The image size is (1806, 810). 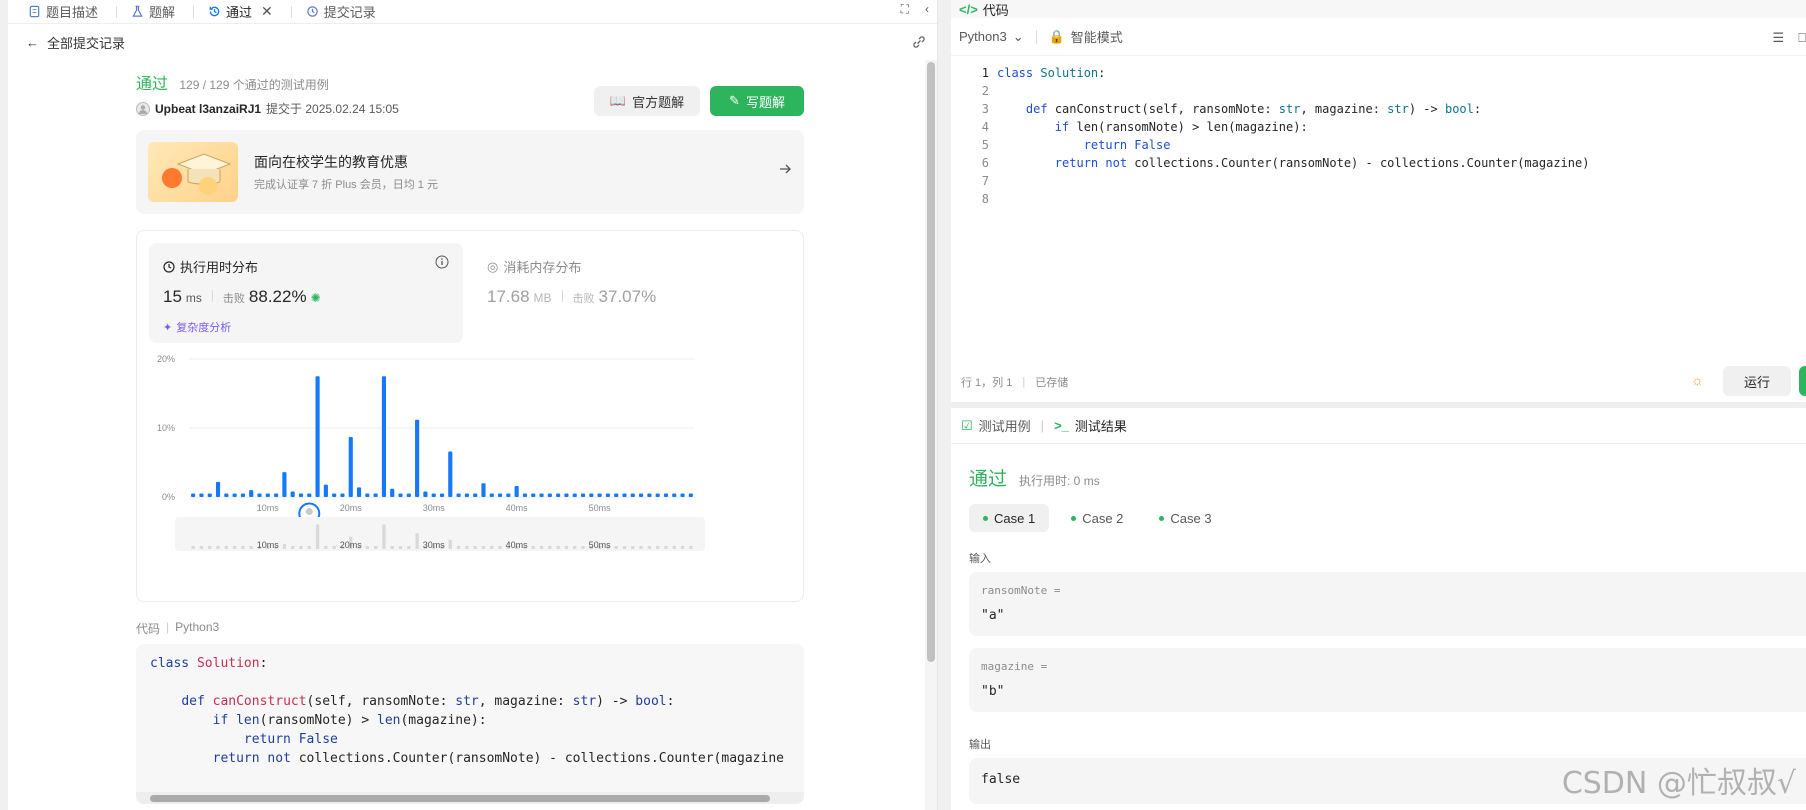 What do you see at coordinates (153, 11) in the screenshot?
I see `tab-solutions: 题解` at bounding box center [153, 11].